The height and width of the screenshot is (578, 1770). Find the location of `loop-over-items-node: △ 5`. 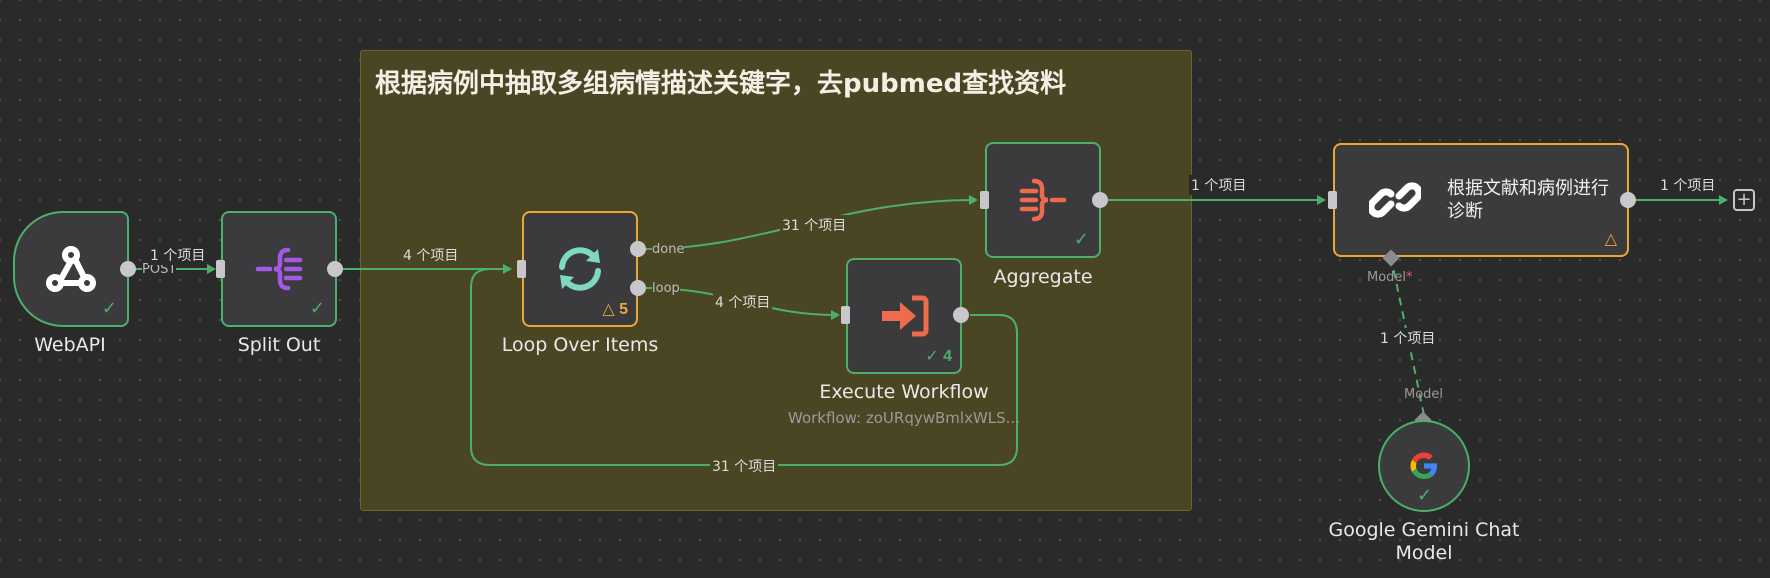

loop-over-items-node: △ 5 is located at coordinates (580, 269).